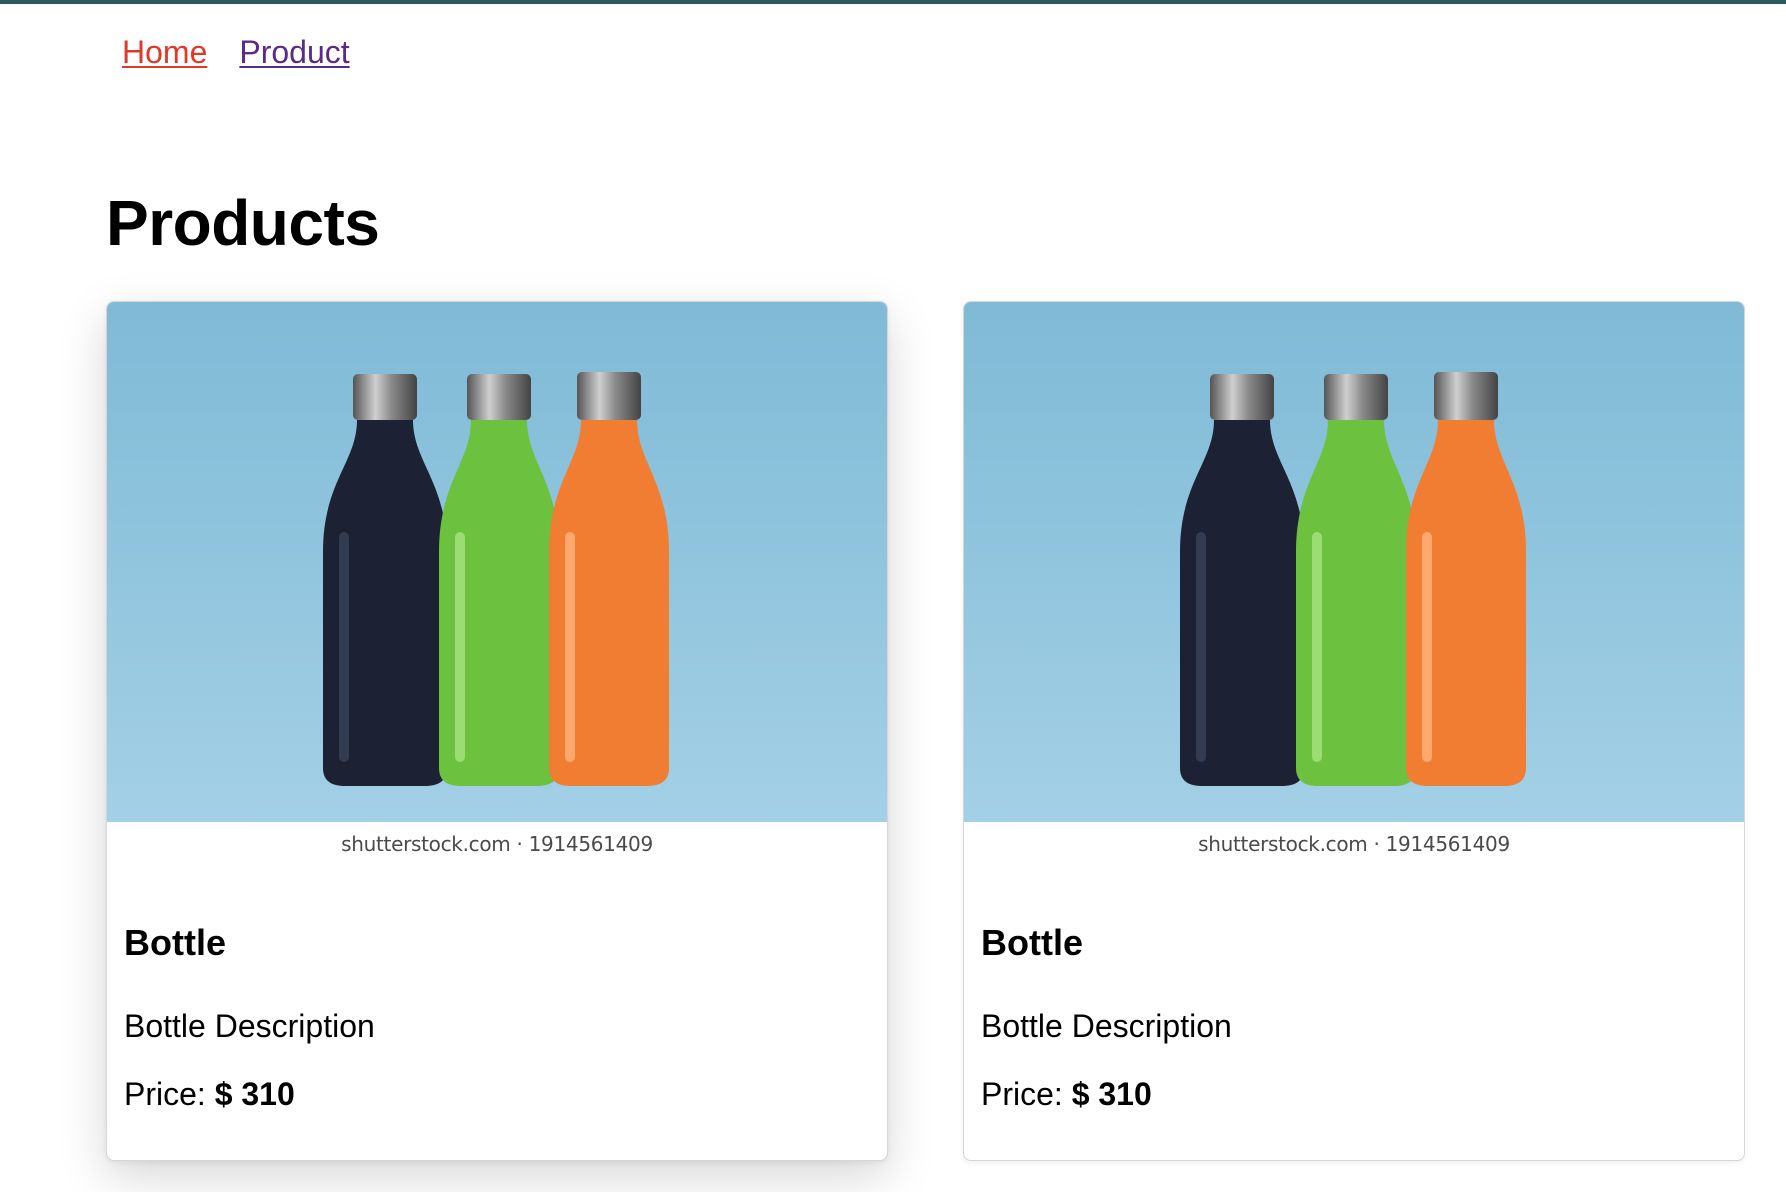  What do you see at coordinates (236, 52) in the screenshot?
I see `top-nav: Home Product` at bounding box center [236, 52].